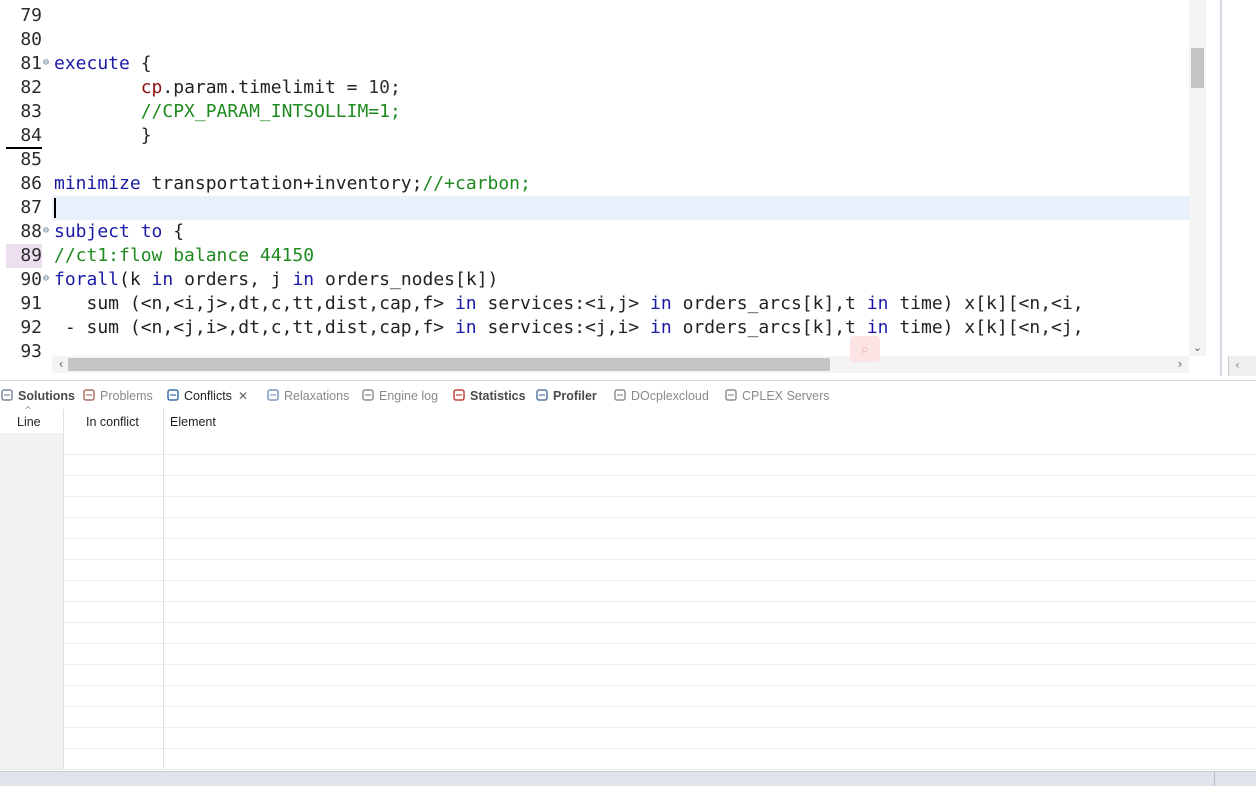  I want to click on line-number: 85, so click(31, 159).